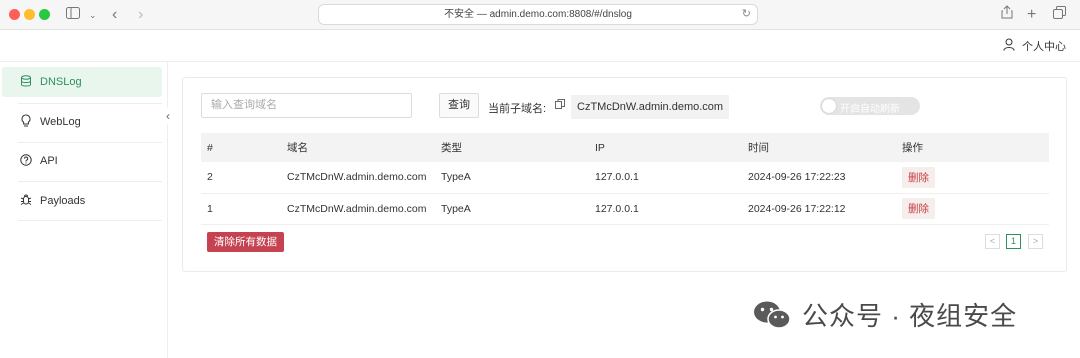 The height and width of the screenshot is (358, 1080). Describe the element at coordinates (972, 147) in the screenshot. I see `column-header-action: 操作` at that location.